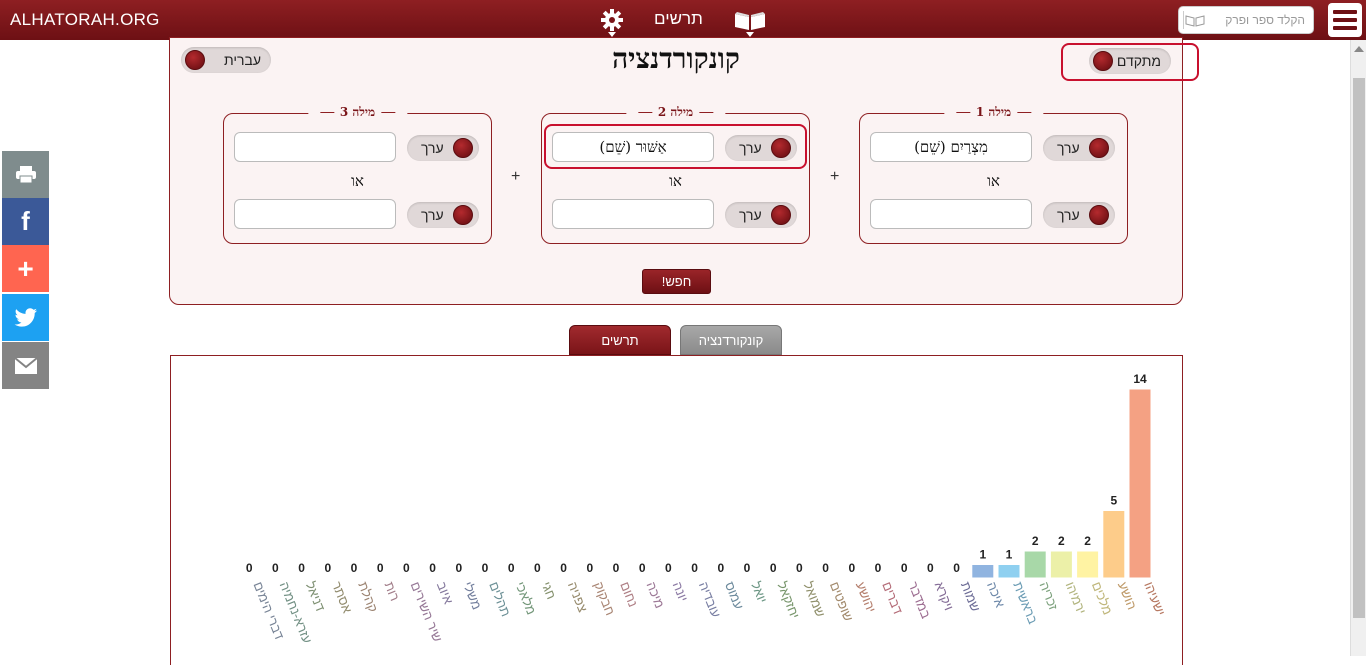 The height and width of the screenshot is (665, 1366). I want to click on tab-charts: תרשים, so click(620, 340).